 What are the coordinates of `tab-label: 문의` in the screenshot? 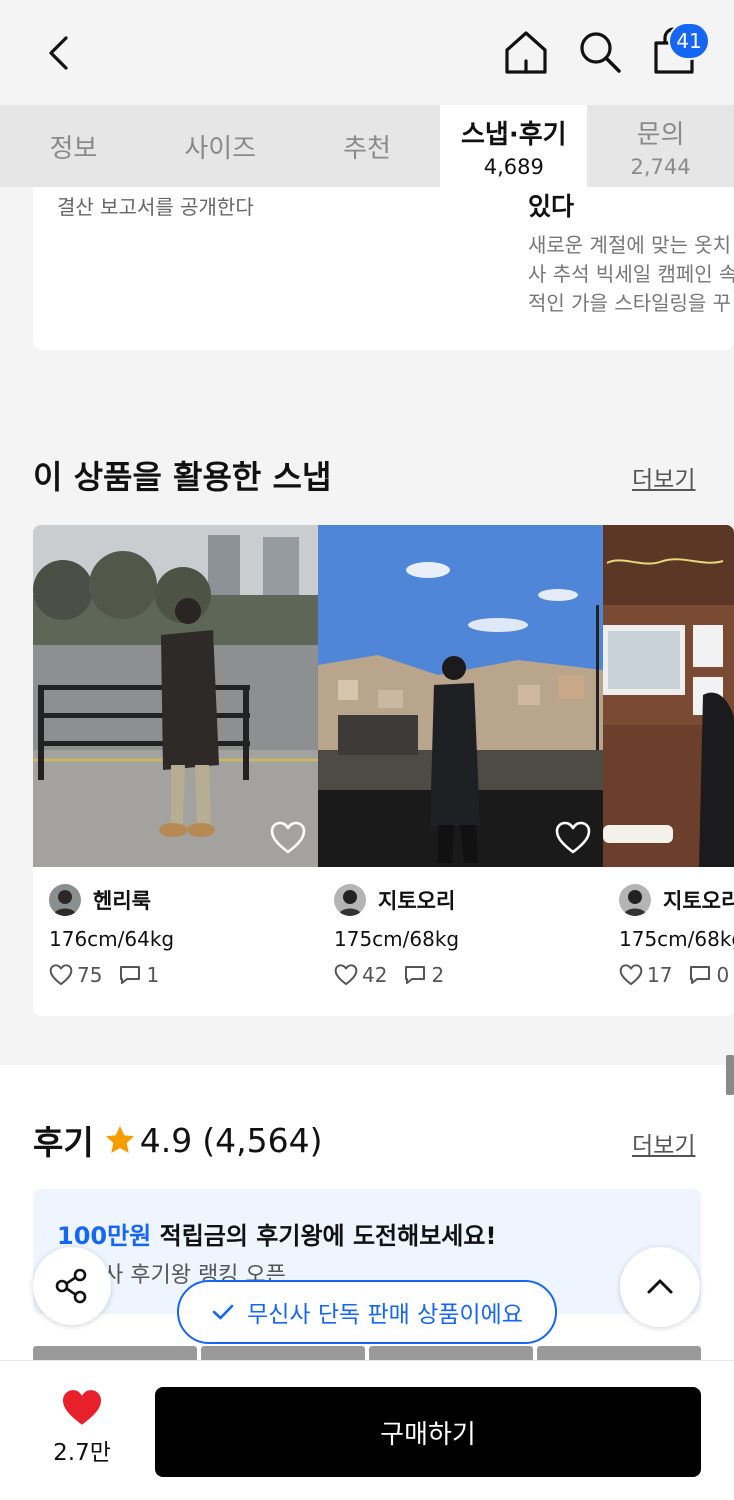 It's located at (660, 134).